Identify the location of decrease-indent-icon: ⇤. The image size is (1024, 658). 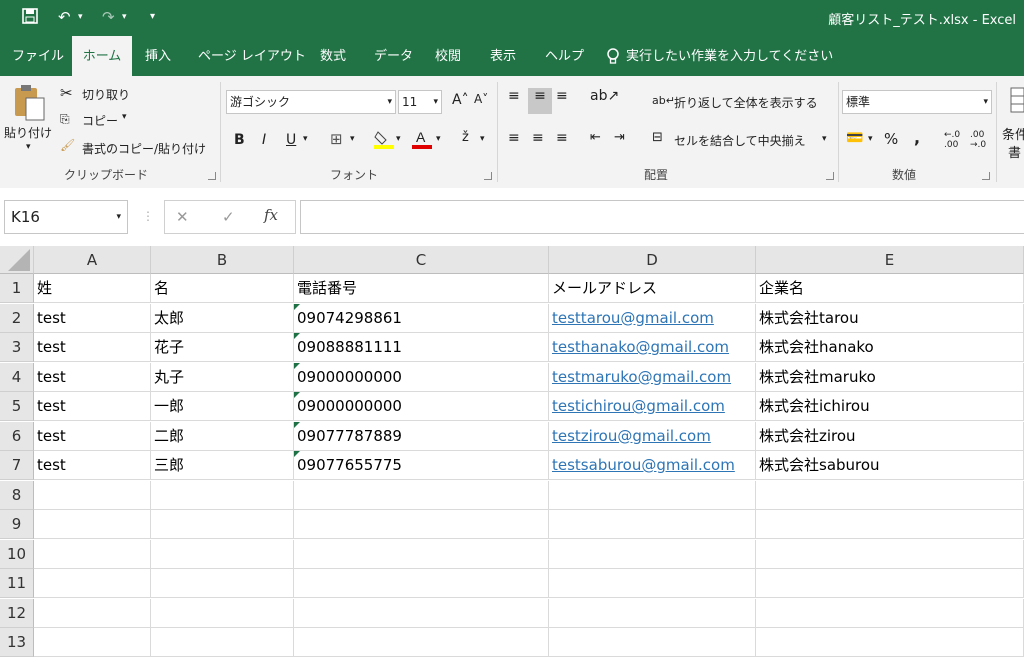
(595, 137).